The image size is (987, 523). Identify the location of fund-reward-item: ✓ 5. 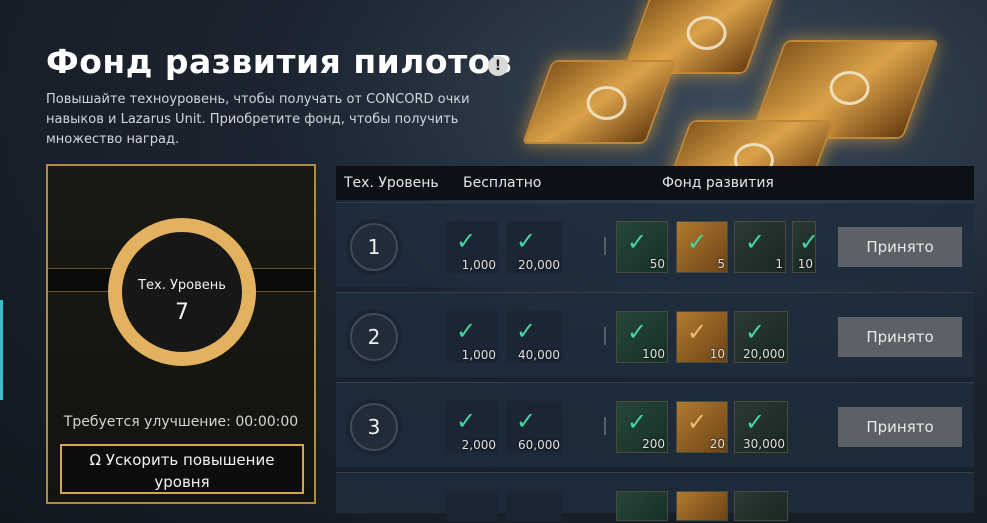
(702, 247).